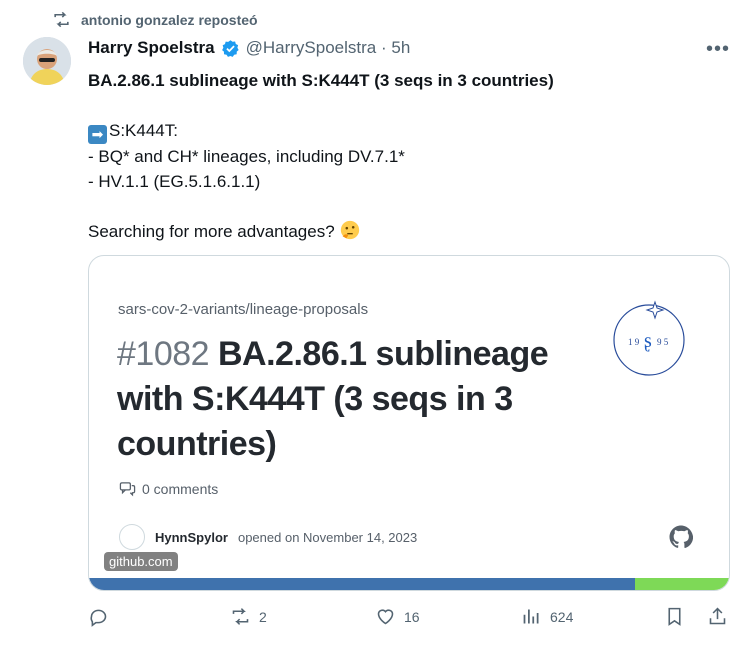 This screenshot has width=754, height=650. What do you see at coordinates (163, 354) in the screenshot?
I see `card-issue-number: #1082` at bounding box center [163, 354].